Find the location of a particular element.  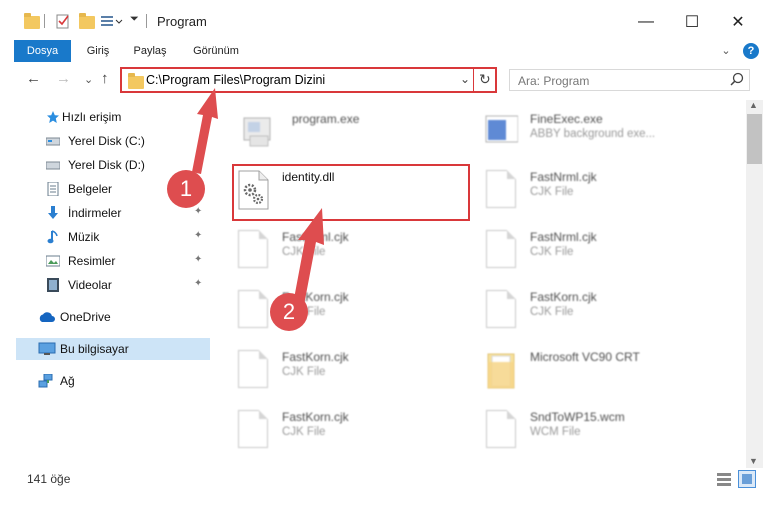

sidebar-item-network: Ağ is located at coordinates (105, 381).